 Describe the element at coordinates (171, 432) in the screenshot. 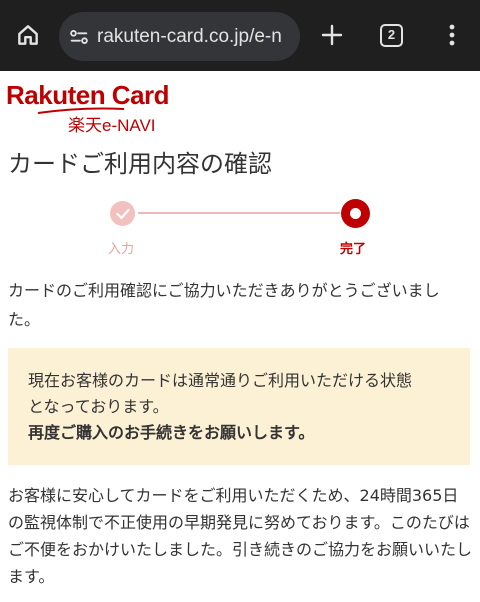

I see `notice-line-3: 再度ご購入のお手続きをお願いします。` at that location.